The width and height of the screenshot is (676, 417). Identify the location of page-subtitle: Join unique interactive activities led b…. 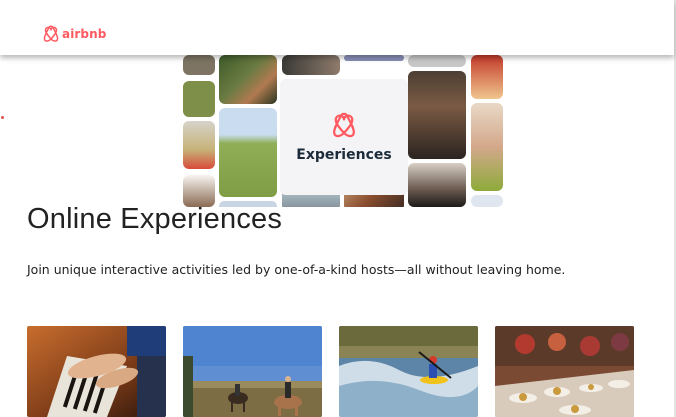
(296, 269).